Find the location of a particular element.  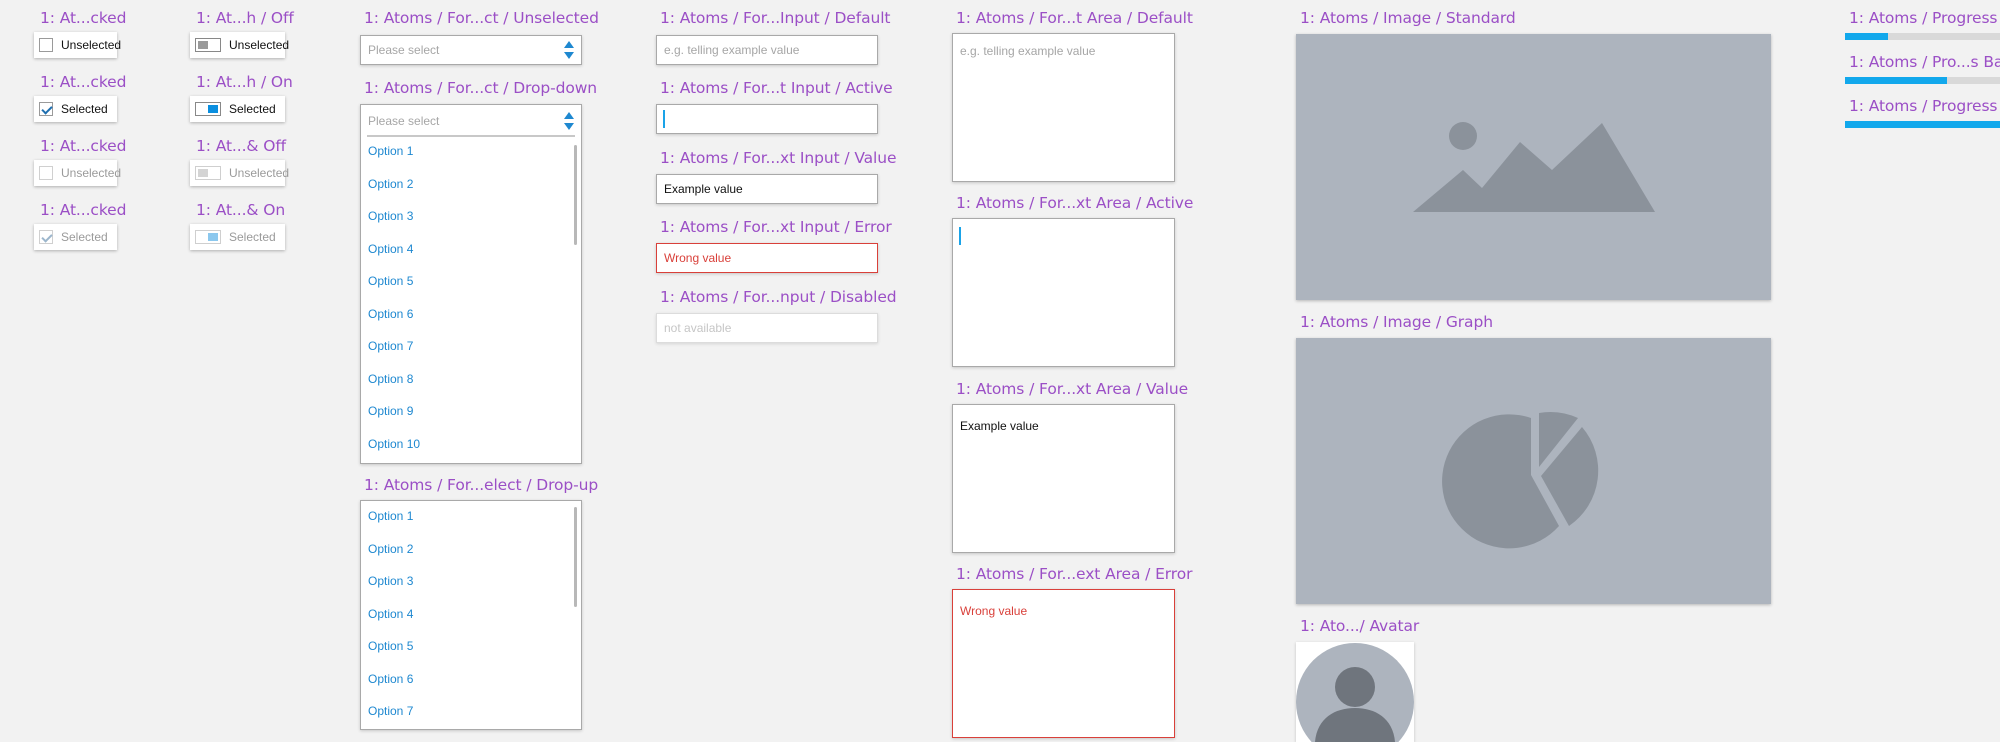

avatar-label: 1: Ato.../ Avatar is located at coordinates (1360, 626).